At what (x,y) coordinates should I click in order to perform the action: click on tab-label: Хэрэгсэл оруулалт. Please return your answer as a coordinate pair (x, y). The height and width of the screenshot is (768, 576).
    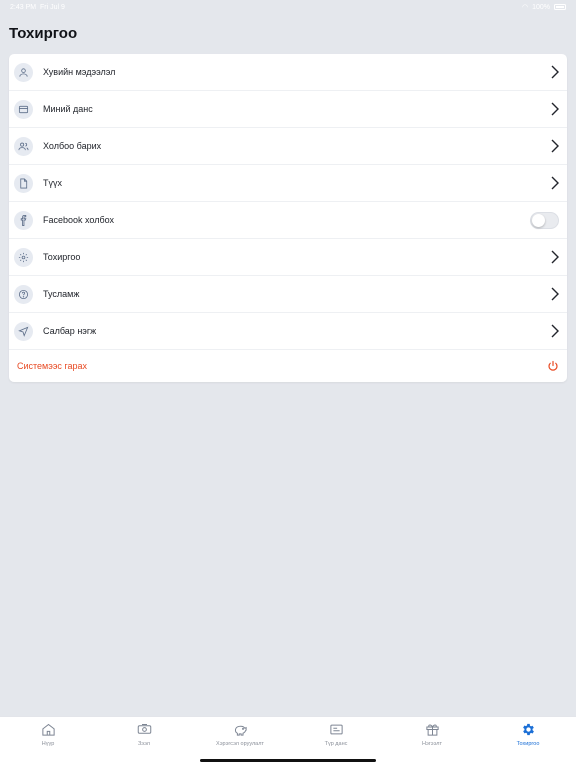
    Looking at the image, I should click on (240, 744).